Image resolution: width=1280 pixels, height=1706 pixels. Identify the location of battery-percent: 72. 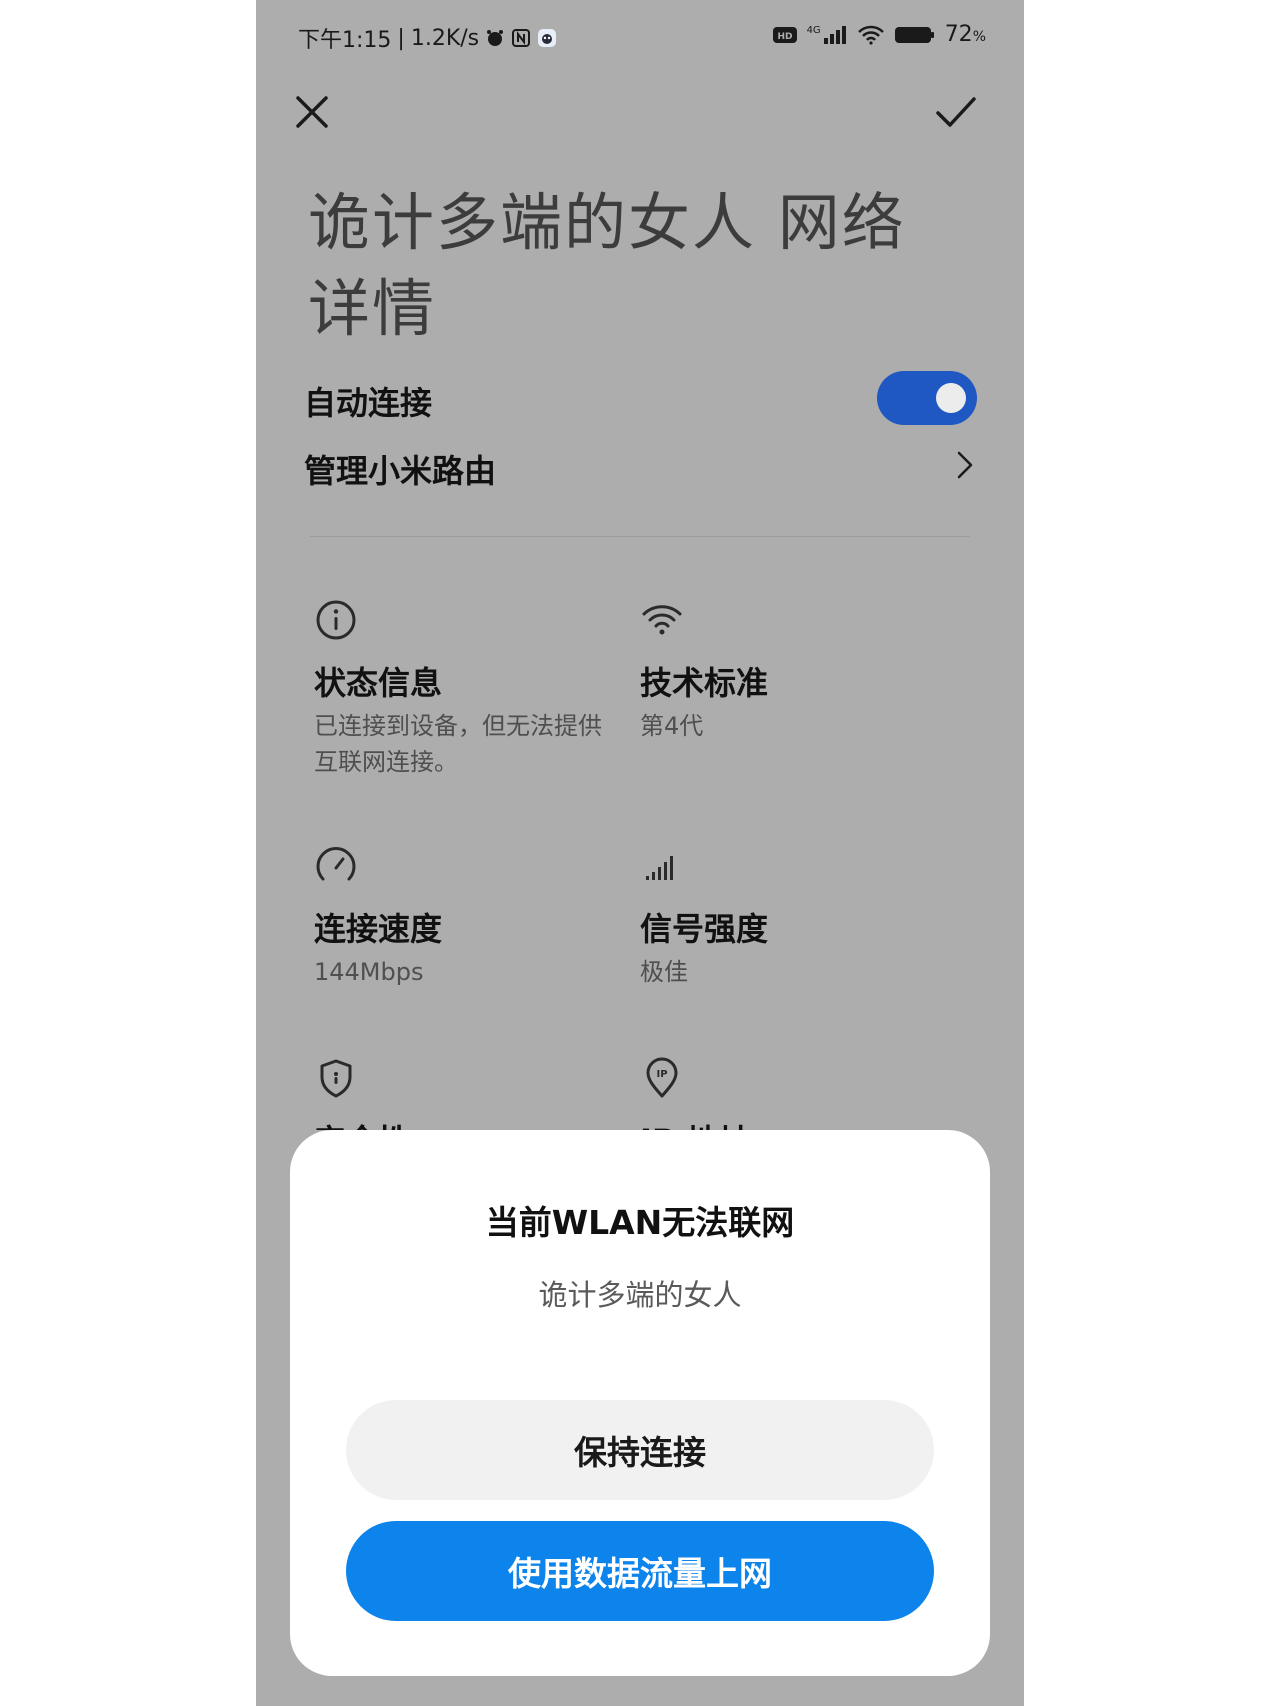
(958, 34).